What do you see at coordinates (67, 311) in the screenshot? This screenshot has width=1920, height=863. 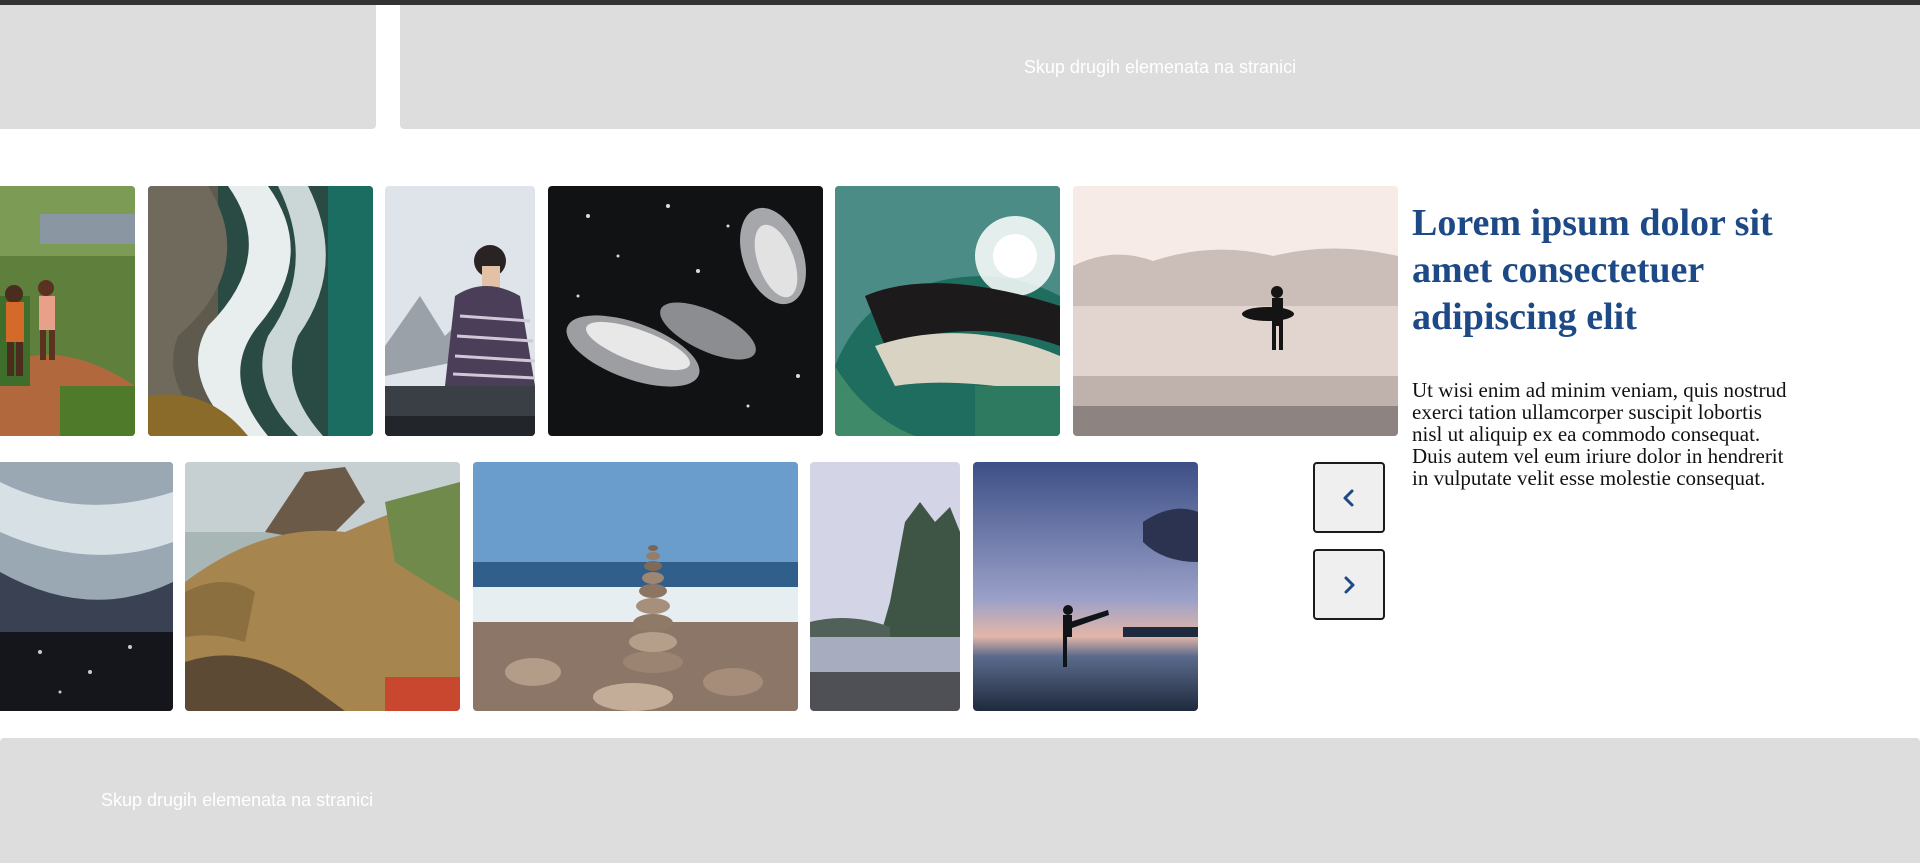 I see `gallery-photo-children-path` at bounding box center [67, 311].